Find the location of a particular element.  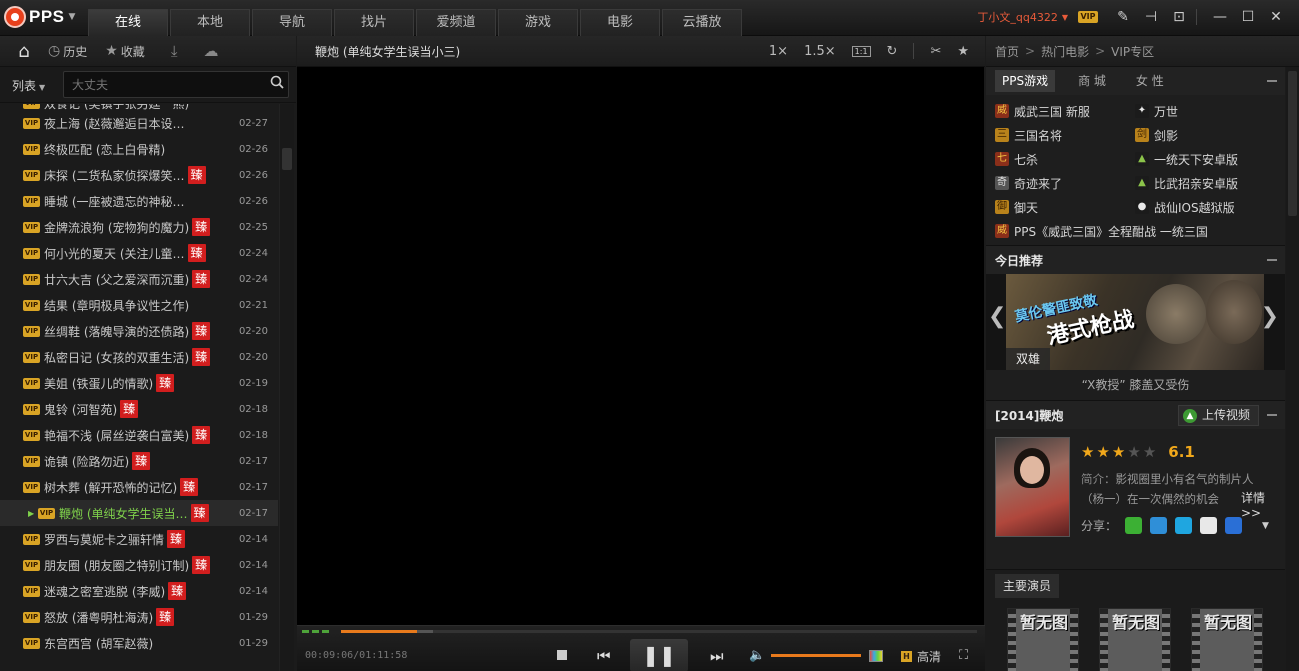

details-link: 详情>> is located at coordinates (1263, 504).